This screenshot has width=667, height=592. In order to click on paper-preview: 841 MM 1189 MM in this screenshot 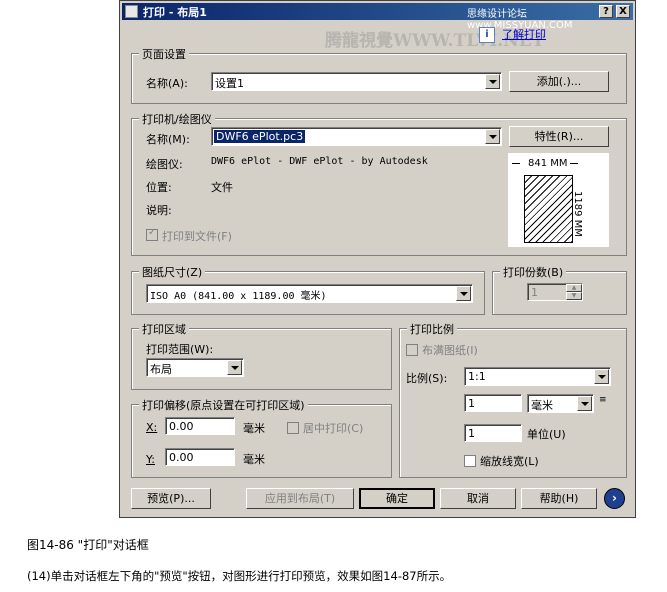, I will do `click(558, 200)`.